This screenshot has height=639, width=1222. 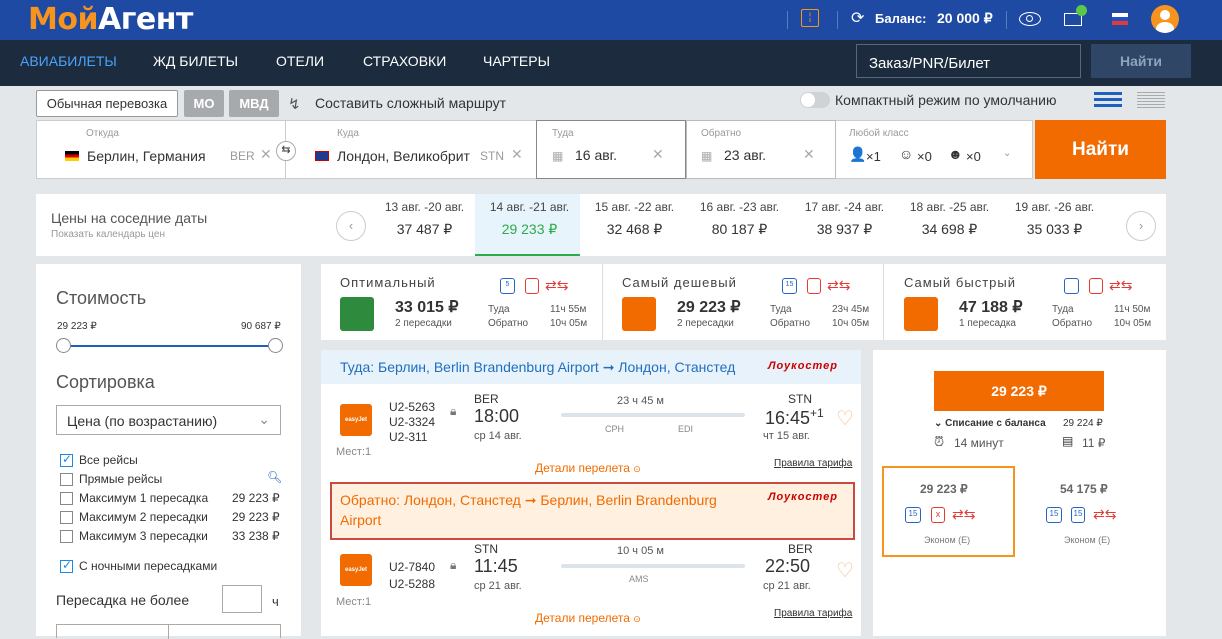 What do you see at coordinates (254, 103) in the screenshot?
I see `mvd-button: МВД` at bounding box center [254, 103].